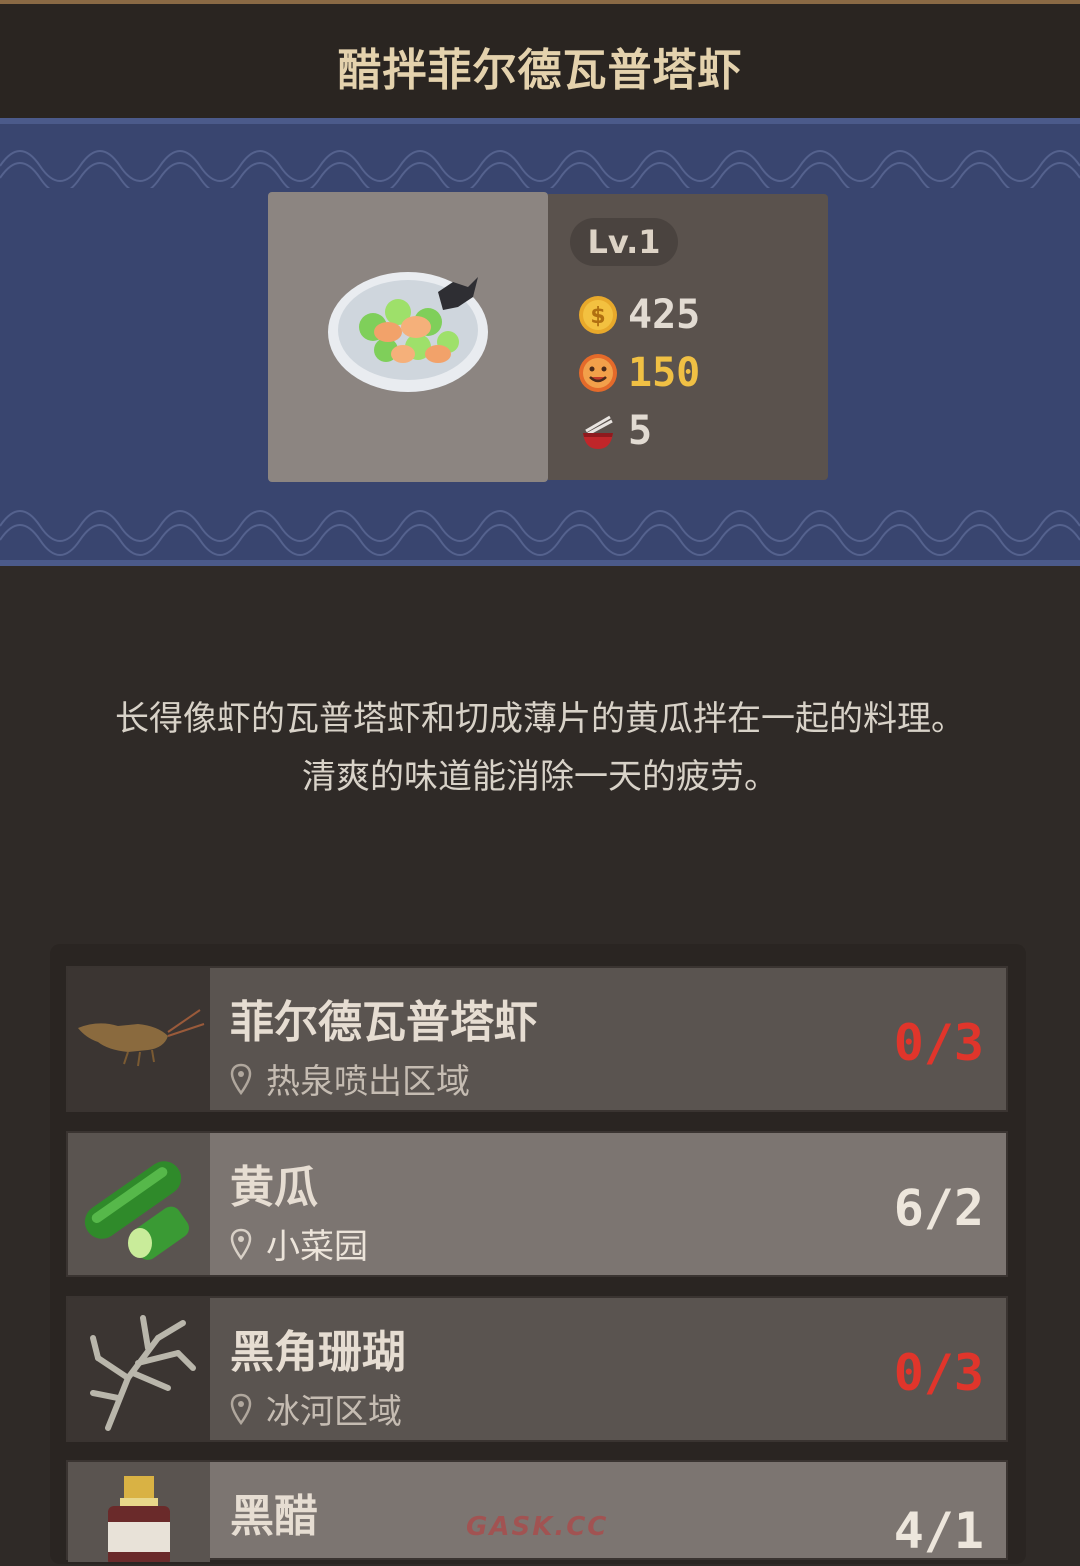  What do you see at coordinates (540, 748) in the screenshot?
I see `dish-description: 长得像虾的瓦普塔虾和切成薄片的黄瓜拌在一起的料理。 清爽的味道能消除一天的疲劳。` at bounding box center [540, 748].